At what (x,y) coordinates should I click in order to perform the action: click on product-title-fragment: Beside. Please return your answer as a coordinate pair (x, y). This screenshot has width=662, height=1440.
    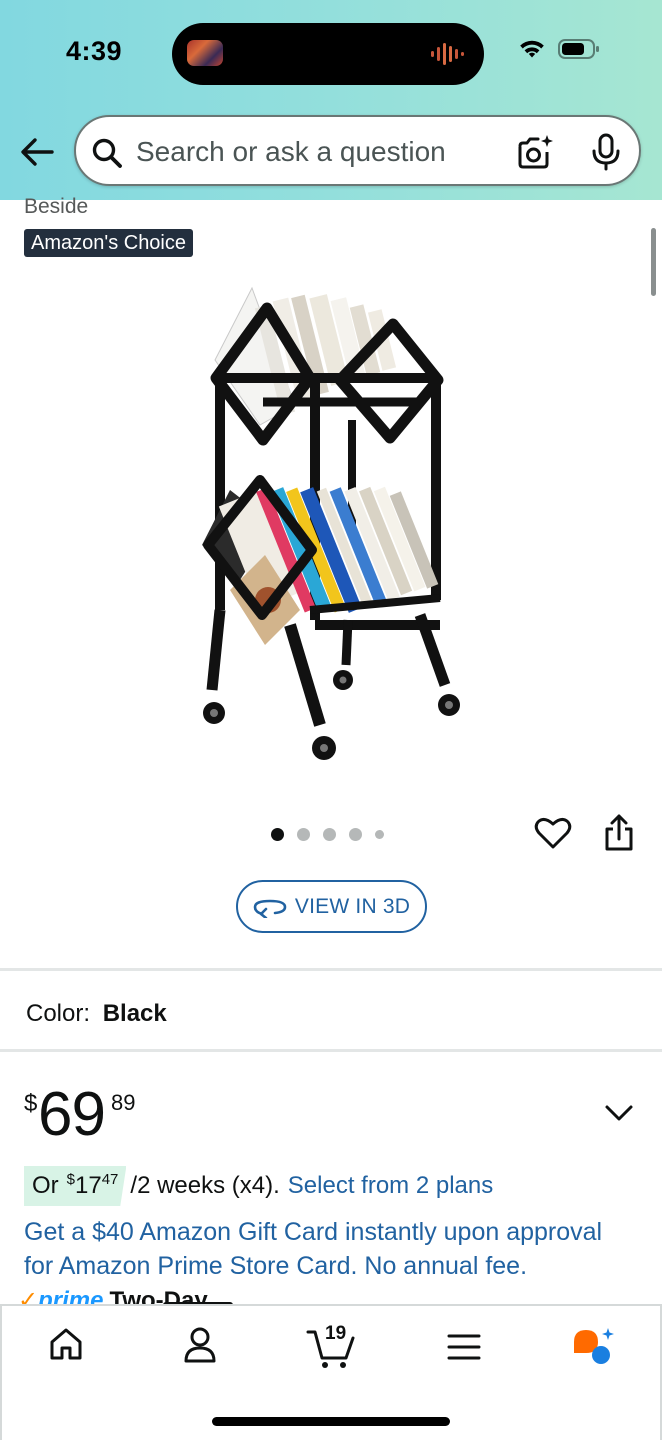
    Looking at the image, I should click on (56, 206).